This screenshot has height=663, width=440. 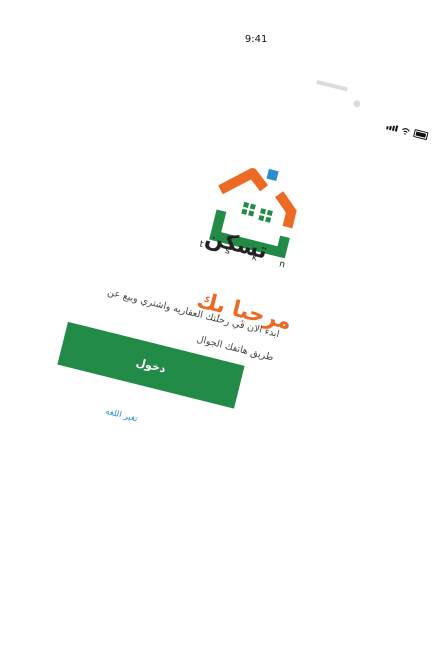 I want to click on camera-dot, so click(x=357, y=103).